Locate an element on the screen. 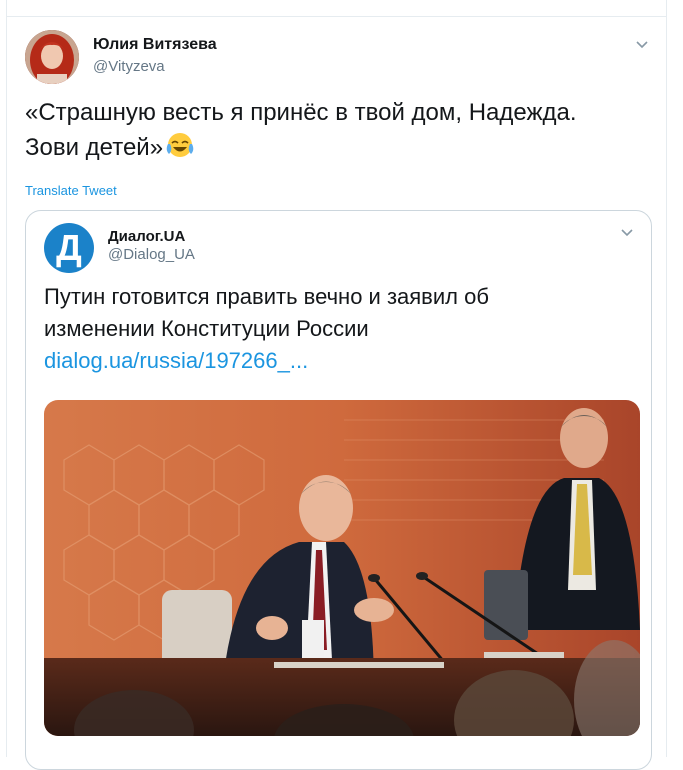 Image resolution: width=683 pixels, height=770 pixels. quoted-author-name: Диалог.UA is located at coordinates (146, 236).